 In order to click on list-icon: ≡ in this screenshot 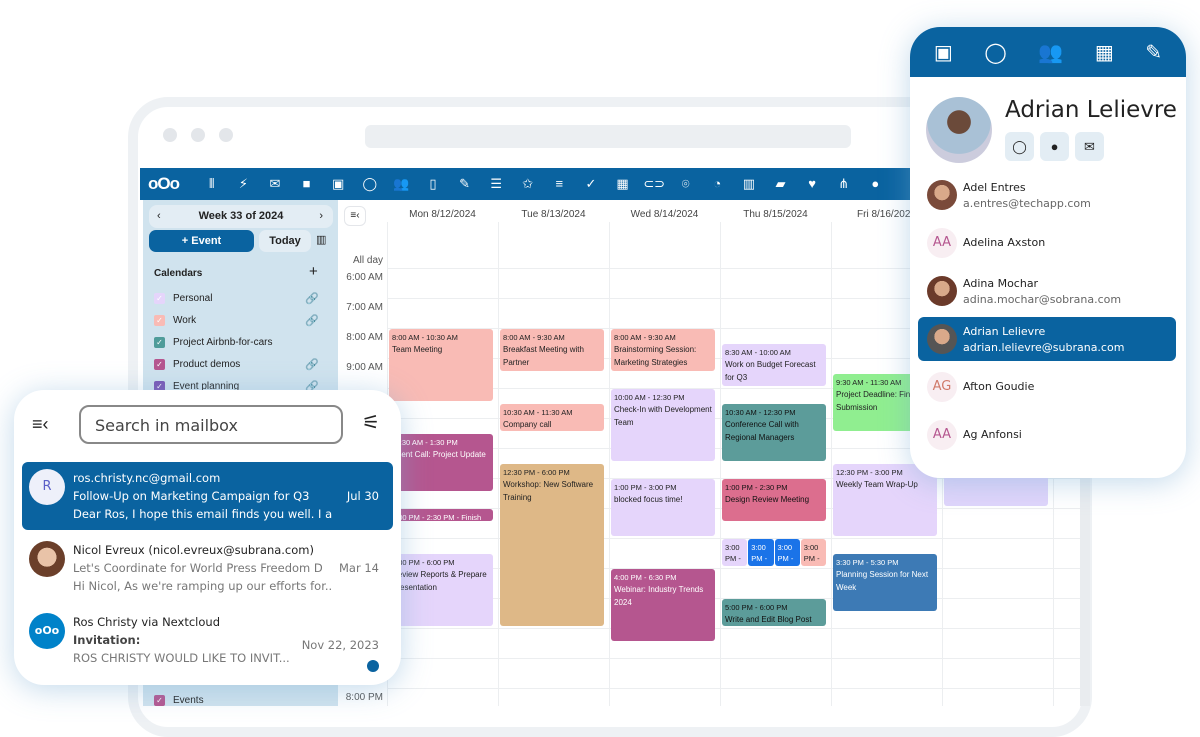, I will do `click(560, 184)`.